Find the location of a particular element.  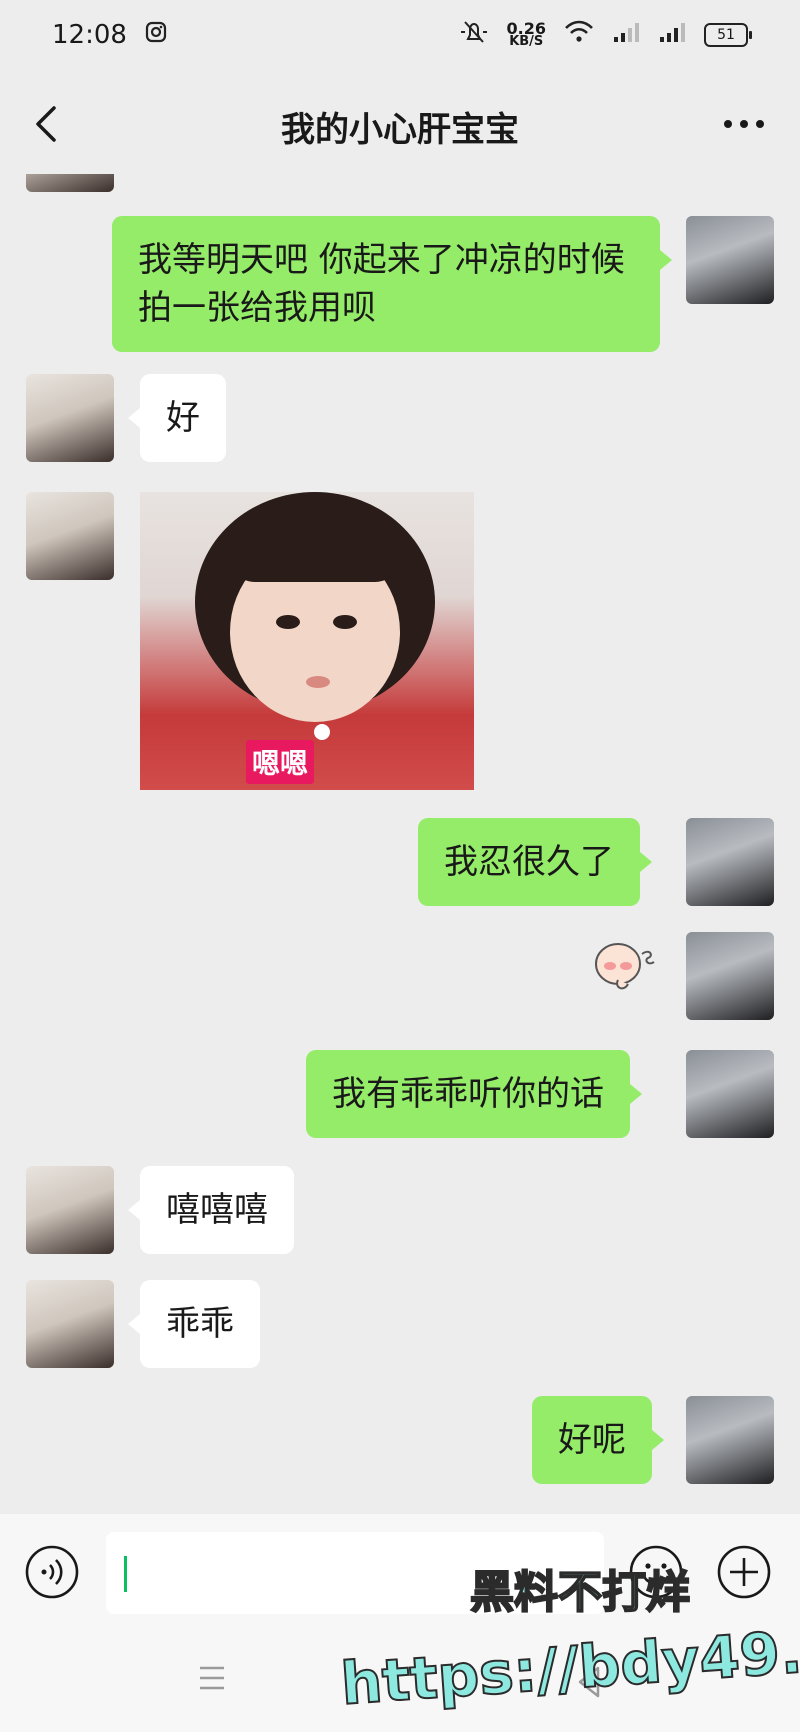

message-bubble-contact: 嘻嘻嘻 is located at coordinates (211, 1210).